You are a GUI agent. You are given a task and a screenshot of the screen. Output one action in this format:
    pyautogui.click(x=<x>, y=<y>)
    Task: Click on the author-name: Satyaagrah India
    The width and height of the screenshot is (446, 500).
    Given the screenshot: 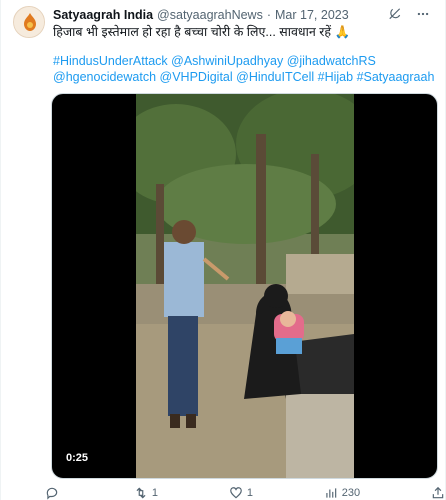 What is the action you would take?
    pyautogui.click(x=103, y=15)
    